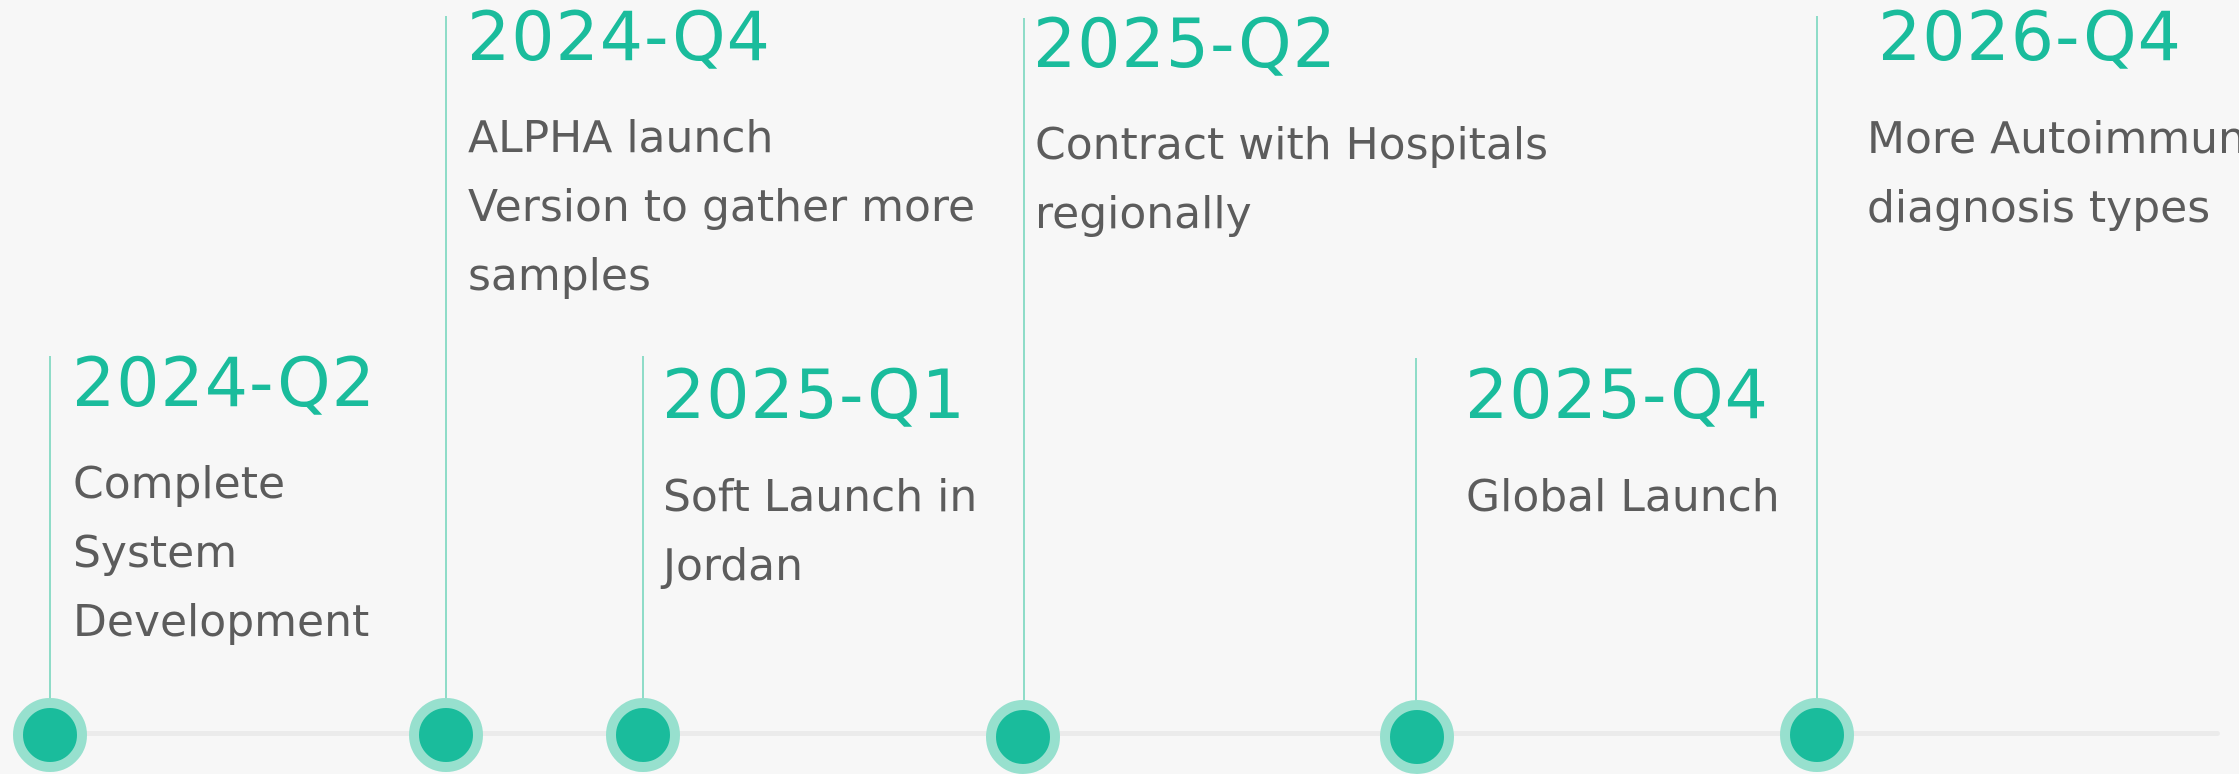  What do you see at coordinates (1292, 144) in the screenshot?
I see `milestone-desc-line: Contract with Hospitals` at bounding box center [1292, 144].